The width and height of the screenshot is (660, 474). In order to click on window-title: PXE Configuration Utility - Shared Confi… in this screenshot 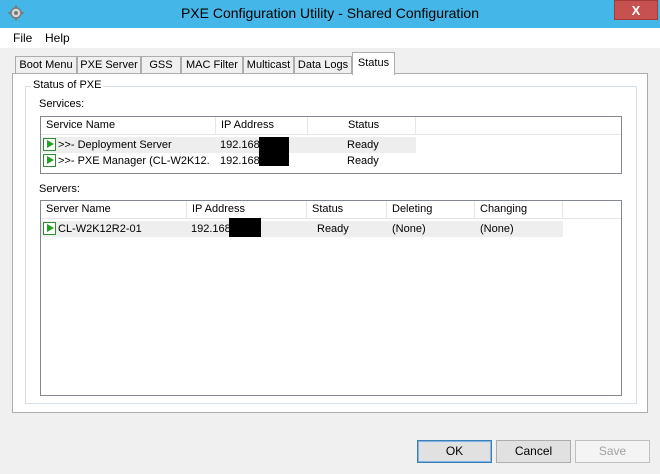, I will do `click(330, 13)`.